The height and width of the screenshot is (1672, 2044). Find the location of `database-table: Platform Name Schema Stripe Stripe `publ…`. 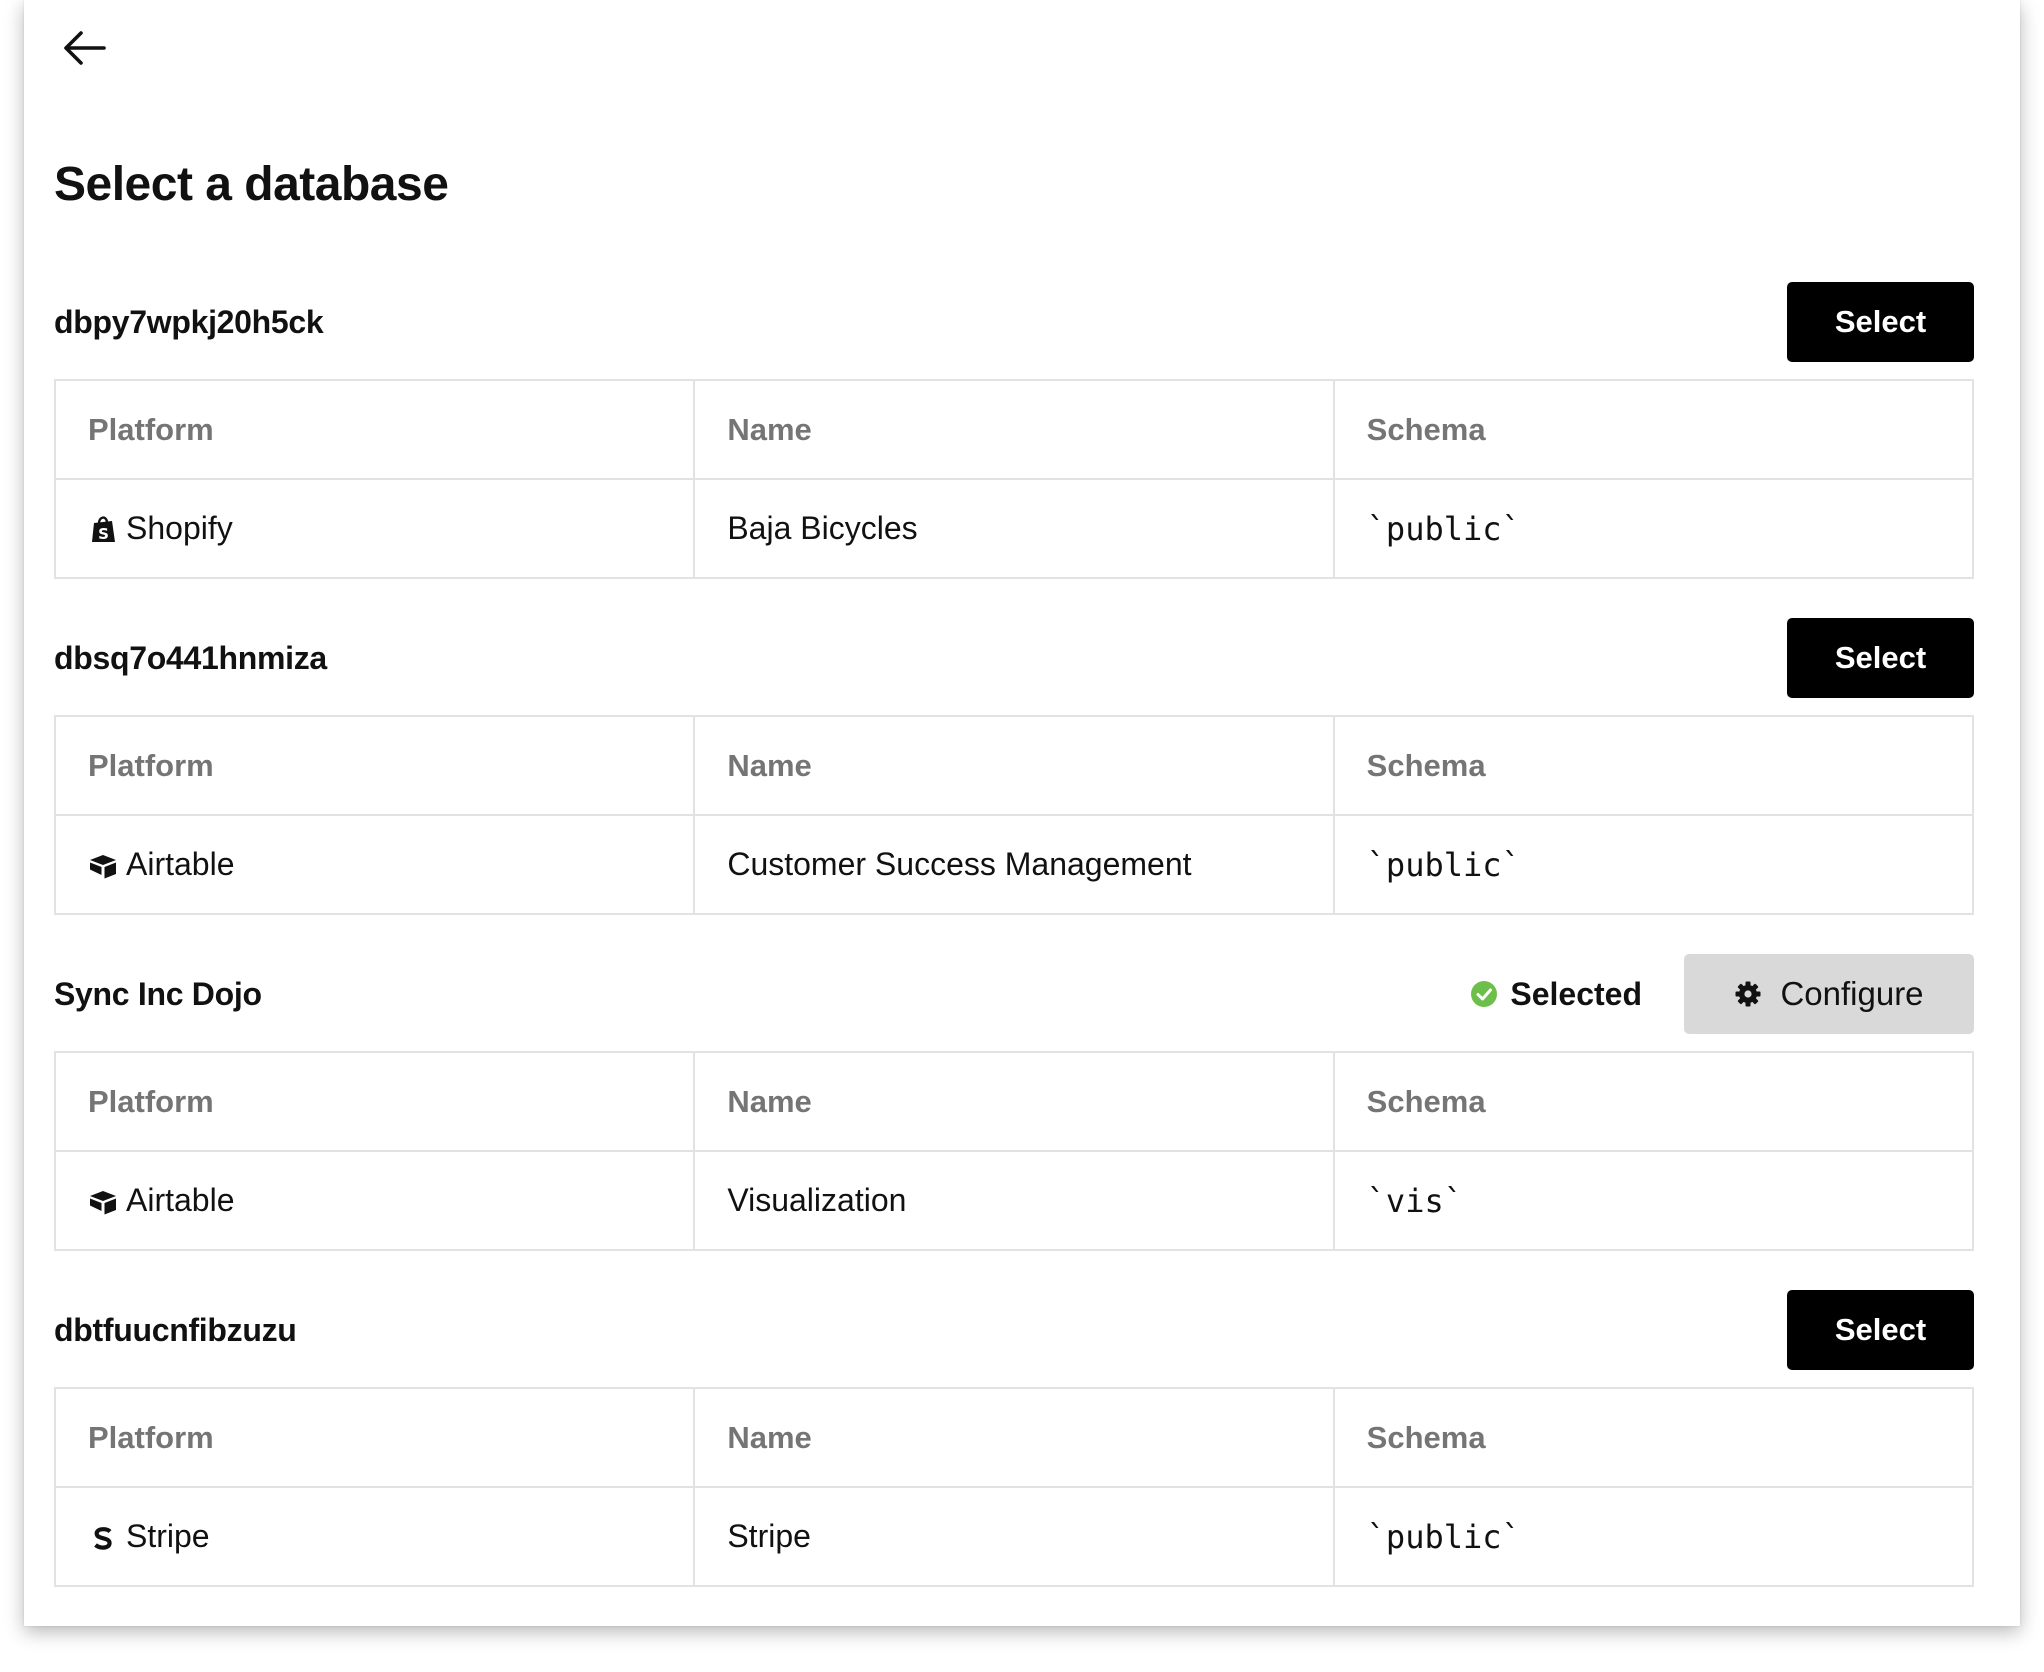

database-table: Platform Name Schema Stripe Stripe `publ… is located at coordinates (1014, 1487).